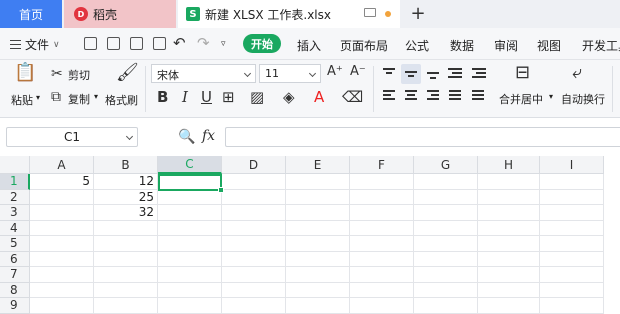 The image size is (620, 314). What do you see at coordinates (62, 228) in the screenshot?
I see `cell-A4` at bounding box center [62, 228].